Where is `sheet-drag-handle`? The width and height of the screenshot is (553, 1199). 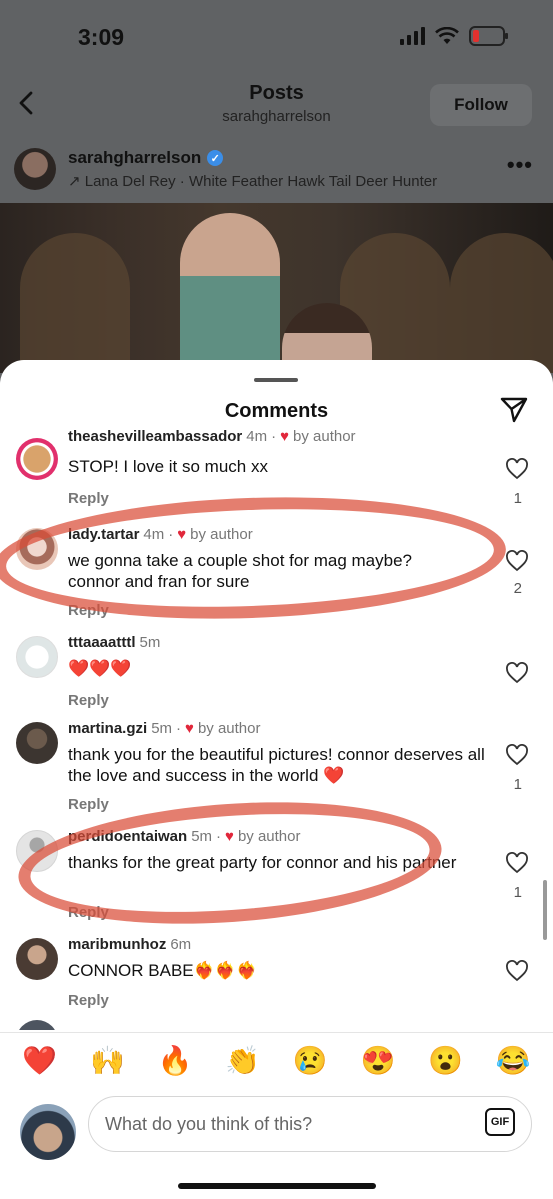
sheet-drag-handle is located at coordinates (276, 380).